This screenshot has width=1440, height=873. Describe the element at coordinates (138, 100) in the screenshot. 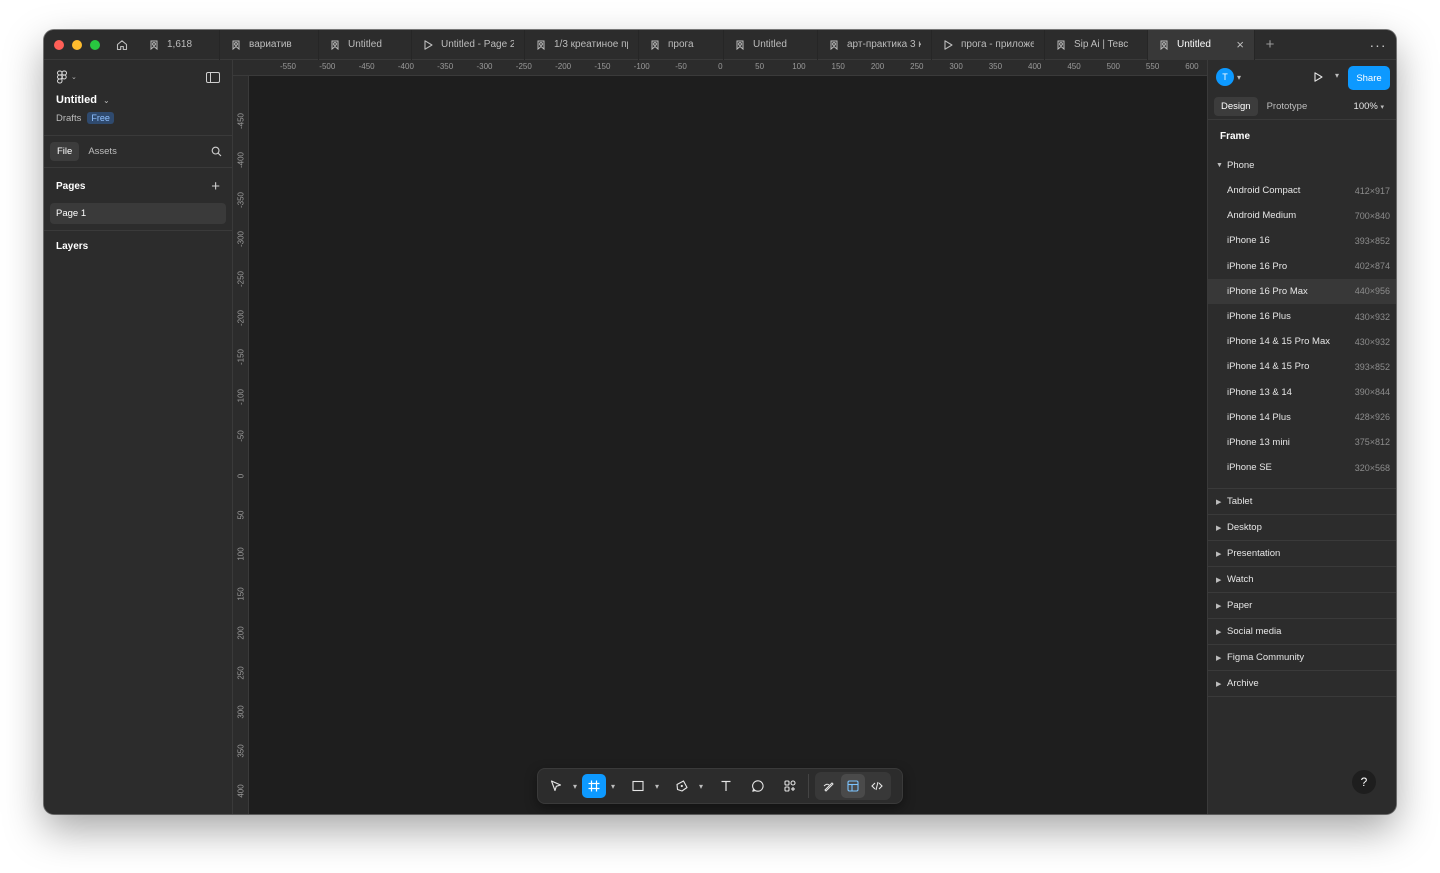

I see `file-title: Untitled ⌄` at that location.